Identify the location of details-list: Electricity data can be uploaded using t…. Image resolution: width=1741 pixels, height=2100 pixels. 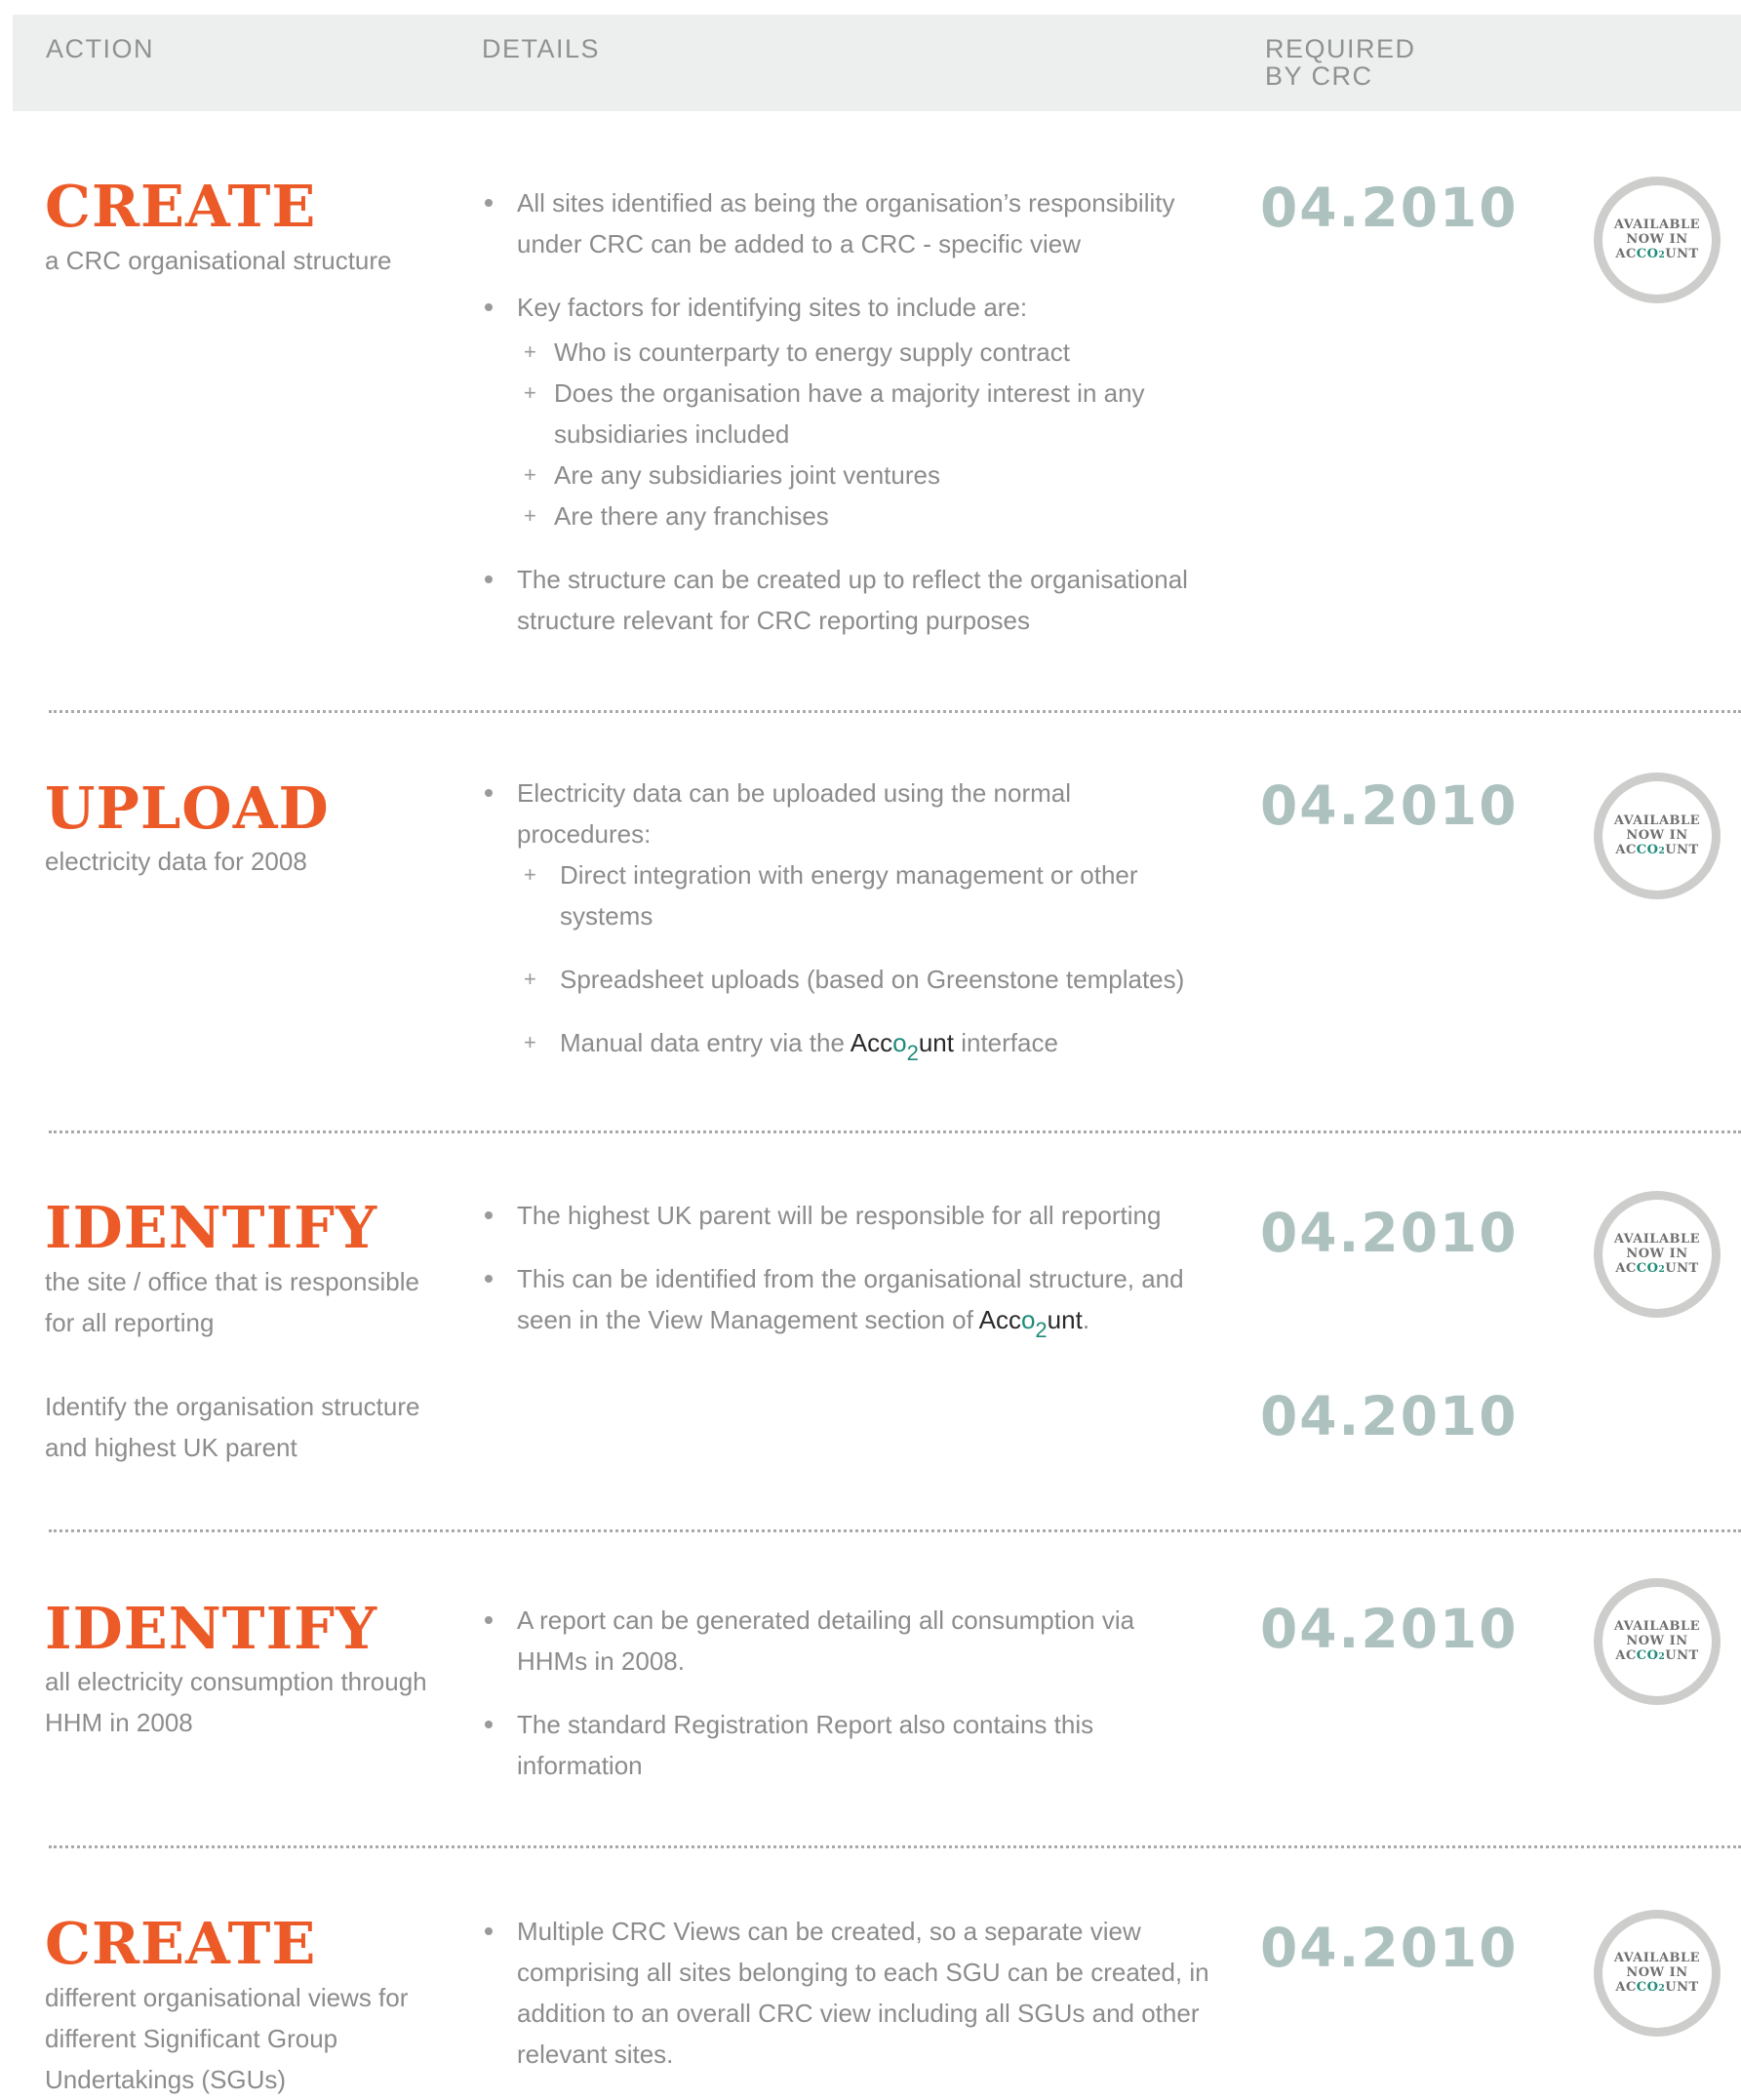
(848, 919).